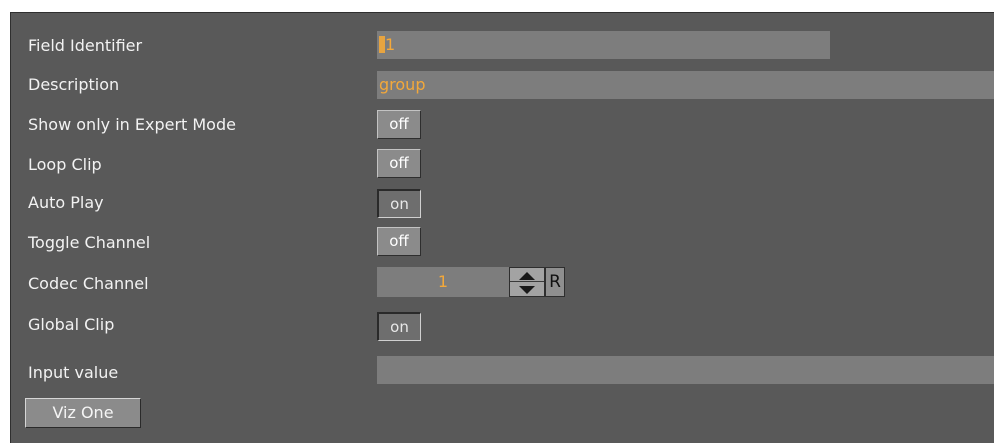 Image resolution: width=994 pixels, height=443 pixels. I want to click on toggle-channel-label: Toggle Channel, so click(89, 242).